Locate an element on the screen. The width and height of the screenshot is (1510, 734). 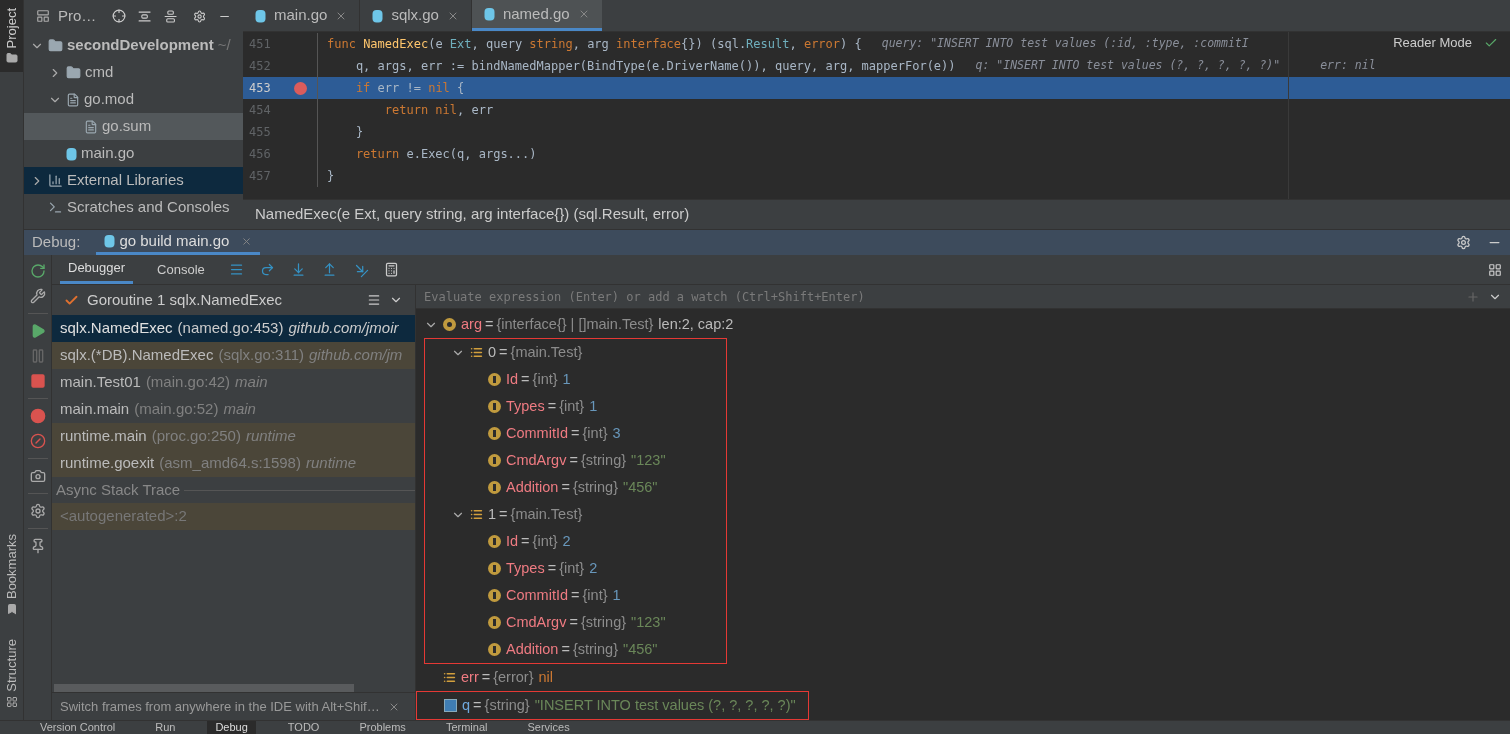
variable-row: Types = {int} 1 is located at coordinates (575, 406).